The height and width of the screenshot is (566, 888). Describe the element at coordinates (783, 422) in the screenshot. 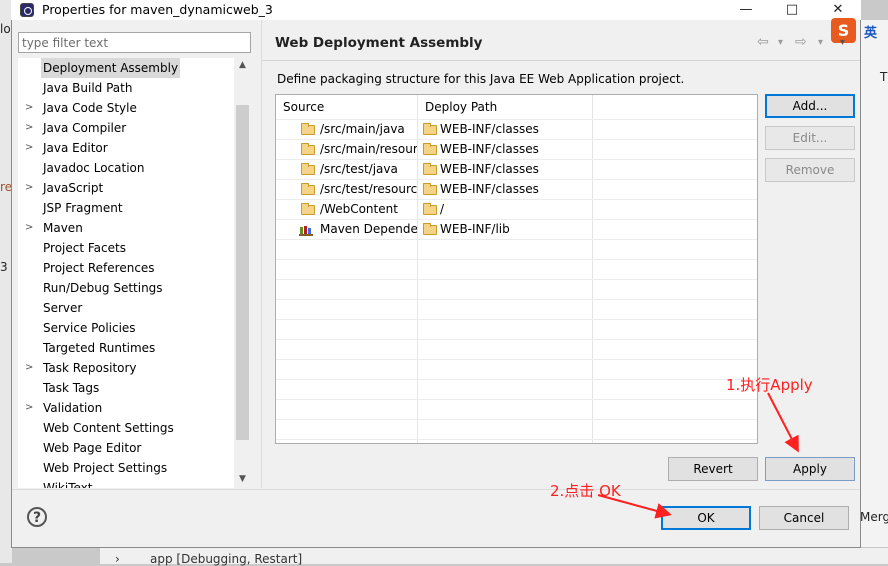

I see `annotation-arrow-apply` at that location.